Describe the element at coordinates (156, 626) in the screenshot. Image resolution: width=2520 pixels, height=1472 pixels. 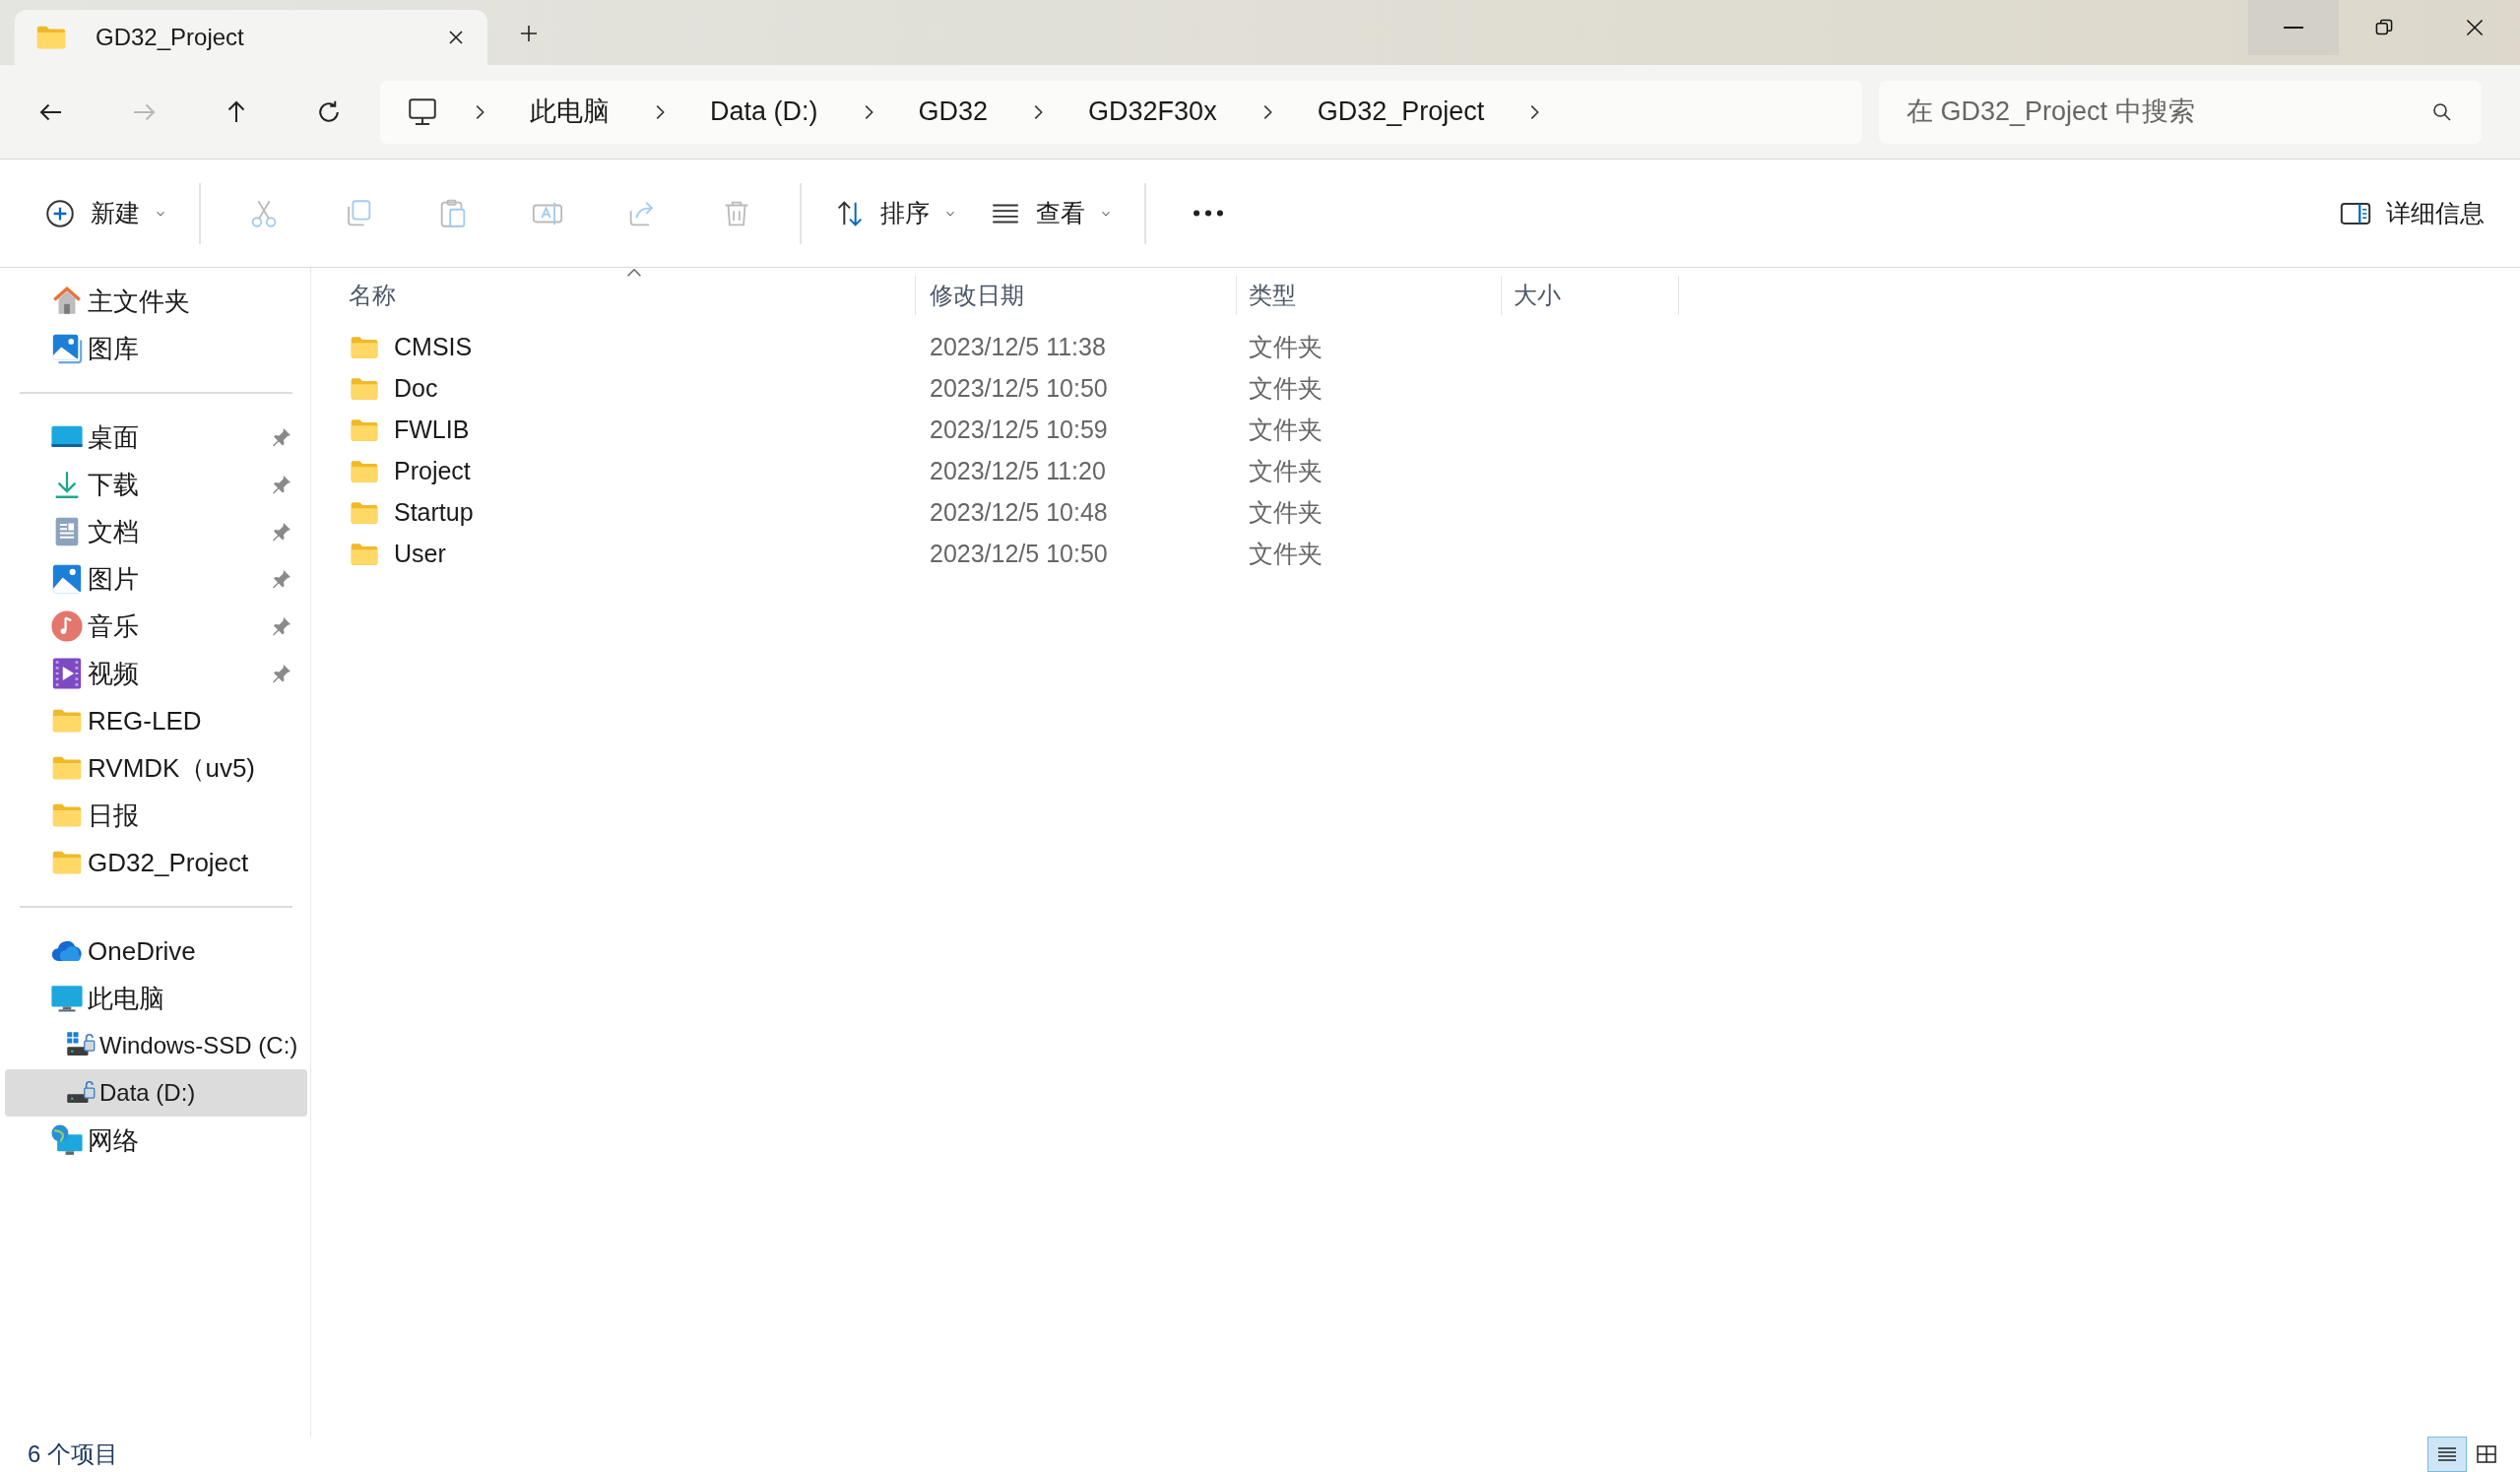
I see `sidebar-item: 音乐` at that location.